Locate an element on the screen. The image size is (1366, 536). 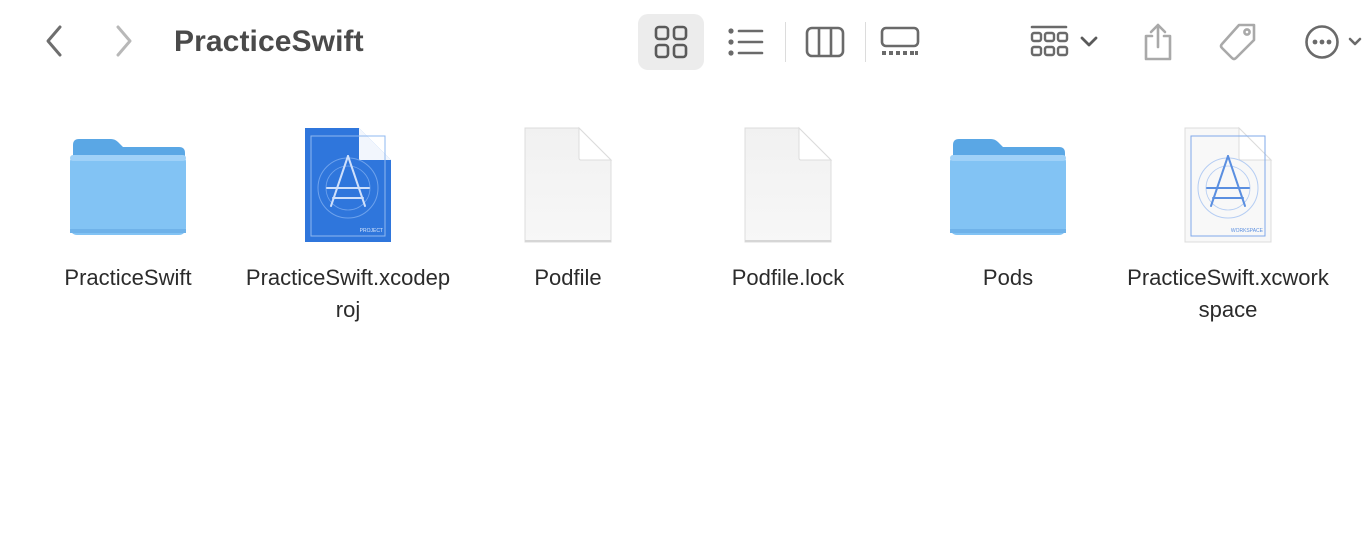
share-icon is located at coordinates (1158, 42).